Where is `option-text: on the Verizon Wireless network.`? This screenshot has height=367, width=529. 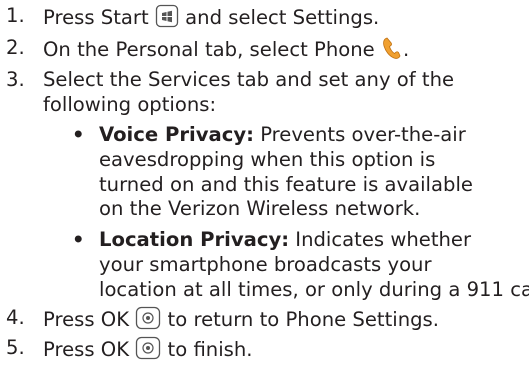
option-text: on the Verizon Wireless network. is located at coordinates (260, 209).